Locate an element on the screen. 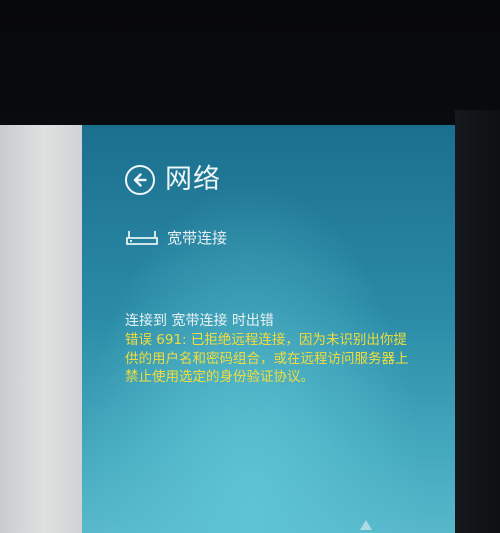 This screenshot has width=500, height=533. desktop-background is located at coordinates (41, 329).